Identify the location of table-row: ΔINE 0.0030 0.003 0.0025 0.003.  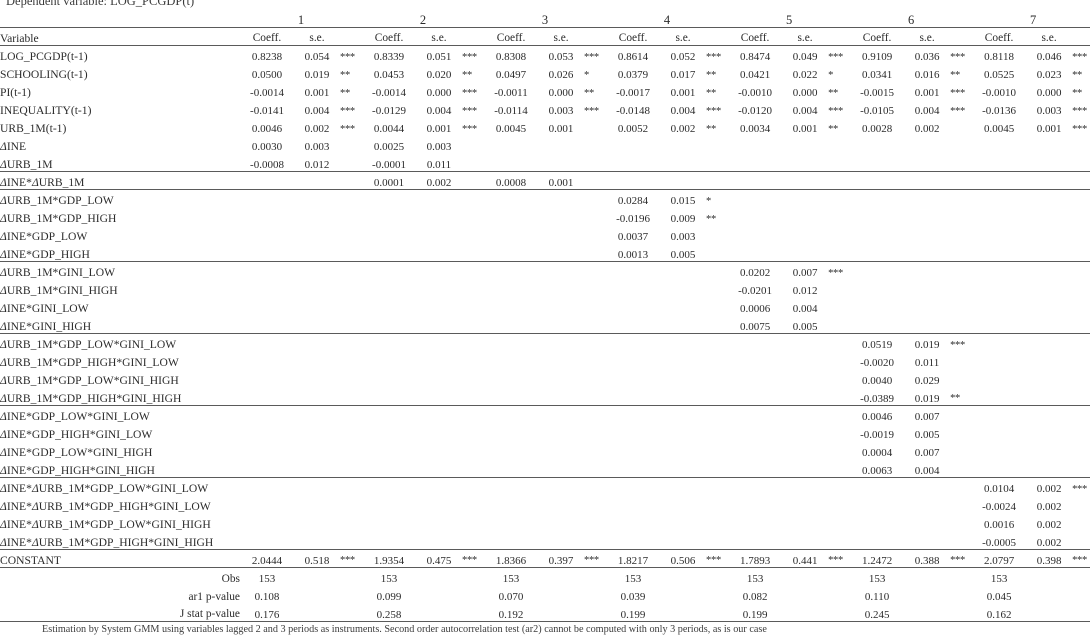
(545, 144).